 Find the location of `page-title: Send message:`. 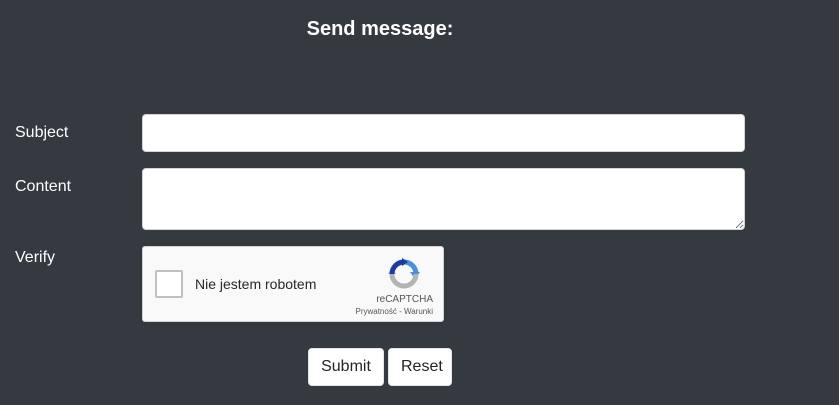

page-title: Send message: is located at coordinates (380, 29).